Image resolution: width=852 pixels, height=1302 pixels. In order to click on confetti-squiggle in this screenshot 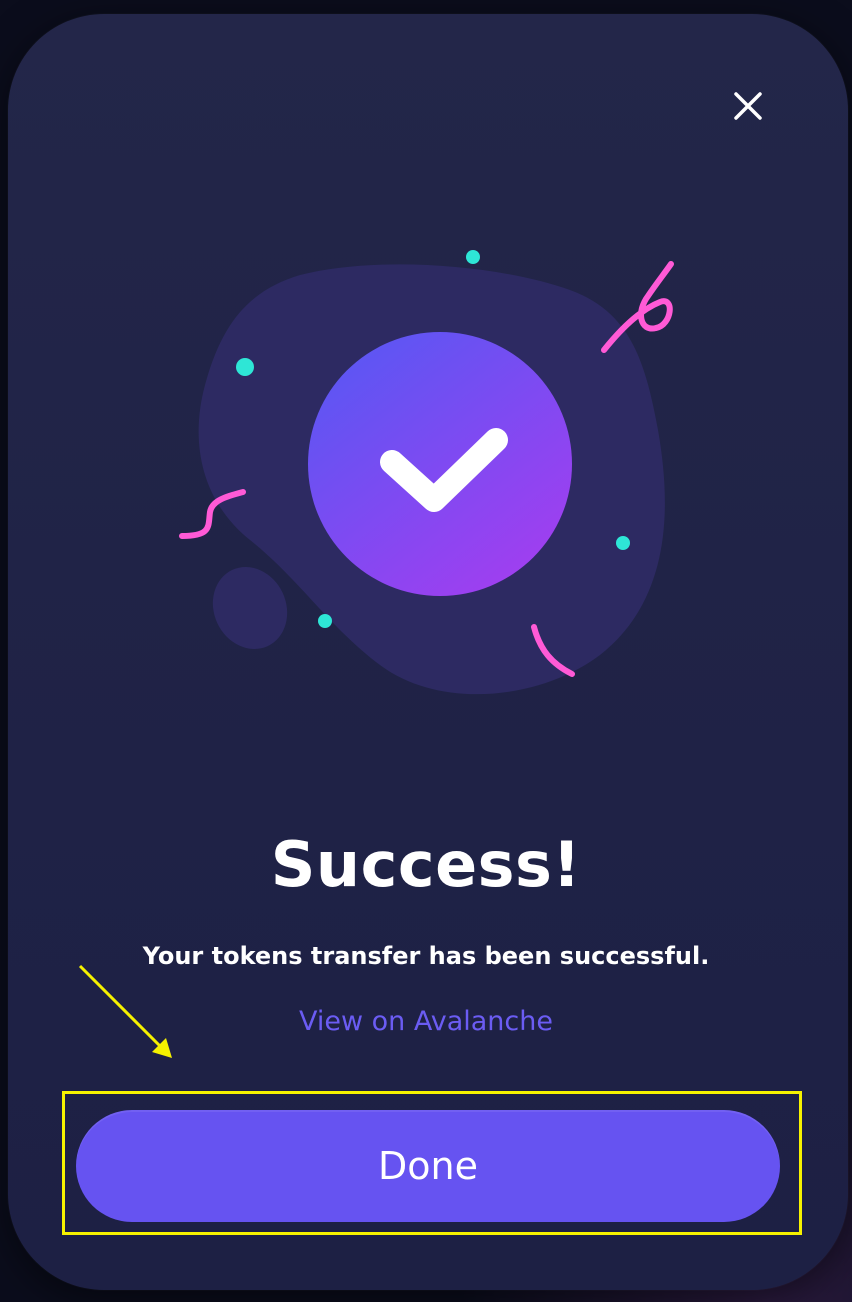, I will do `click(637, 307)`.